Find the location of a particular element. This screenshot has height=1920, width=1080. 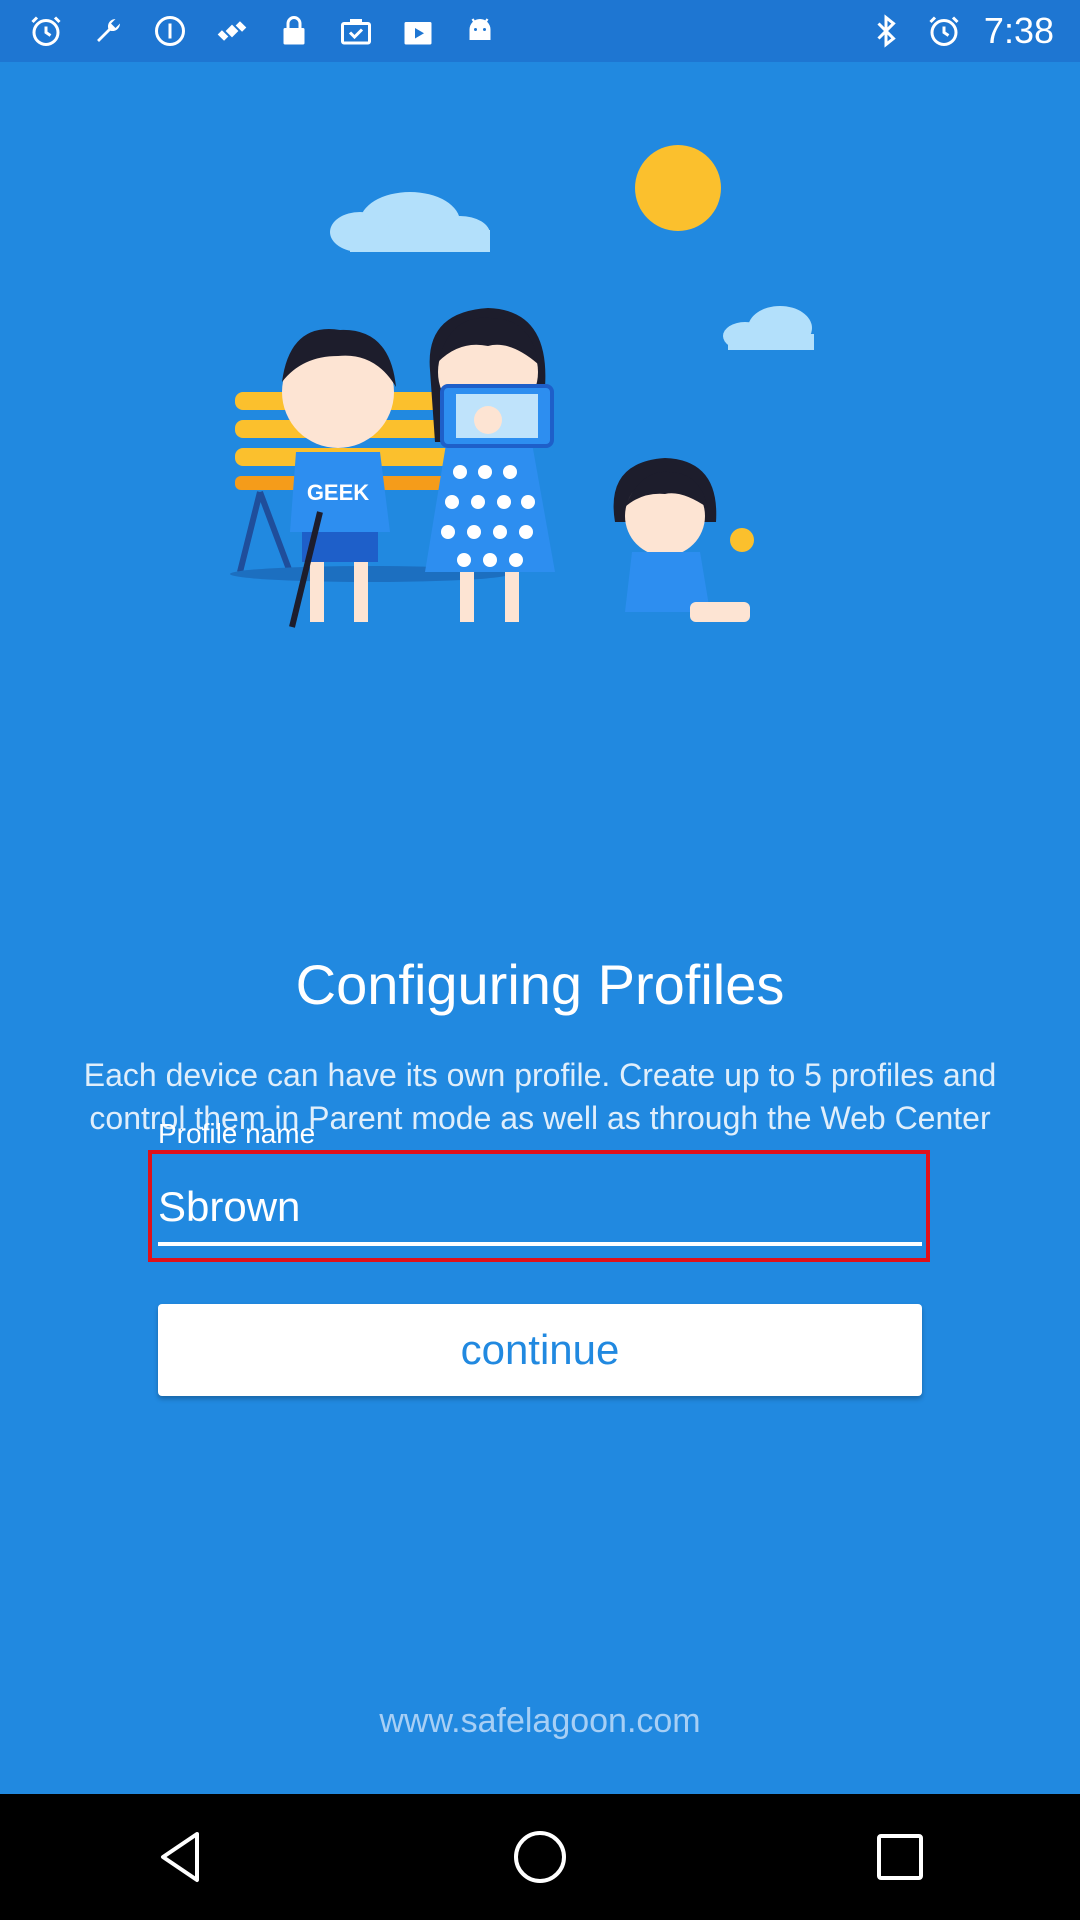

profile-name-label: Profile name is located at coordinates (237, 1133).